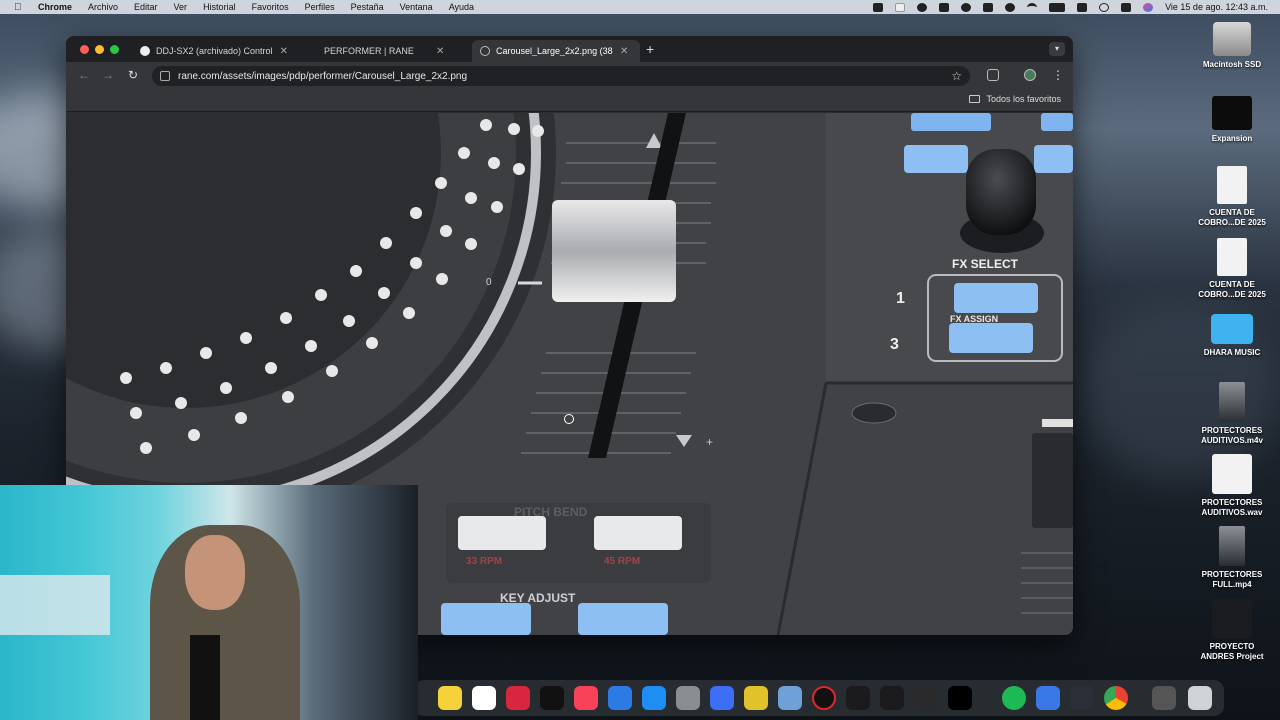 This screenshot has width=1280, height=720. I want to click on all-bookmarks-button: Todos los favoritos, so click(1015, 99).